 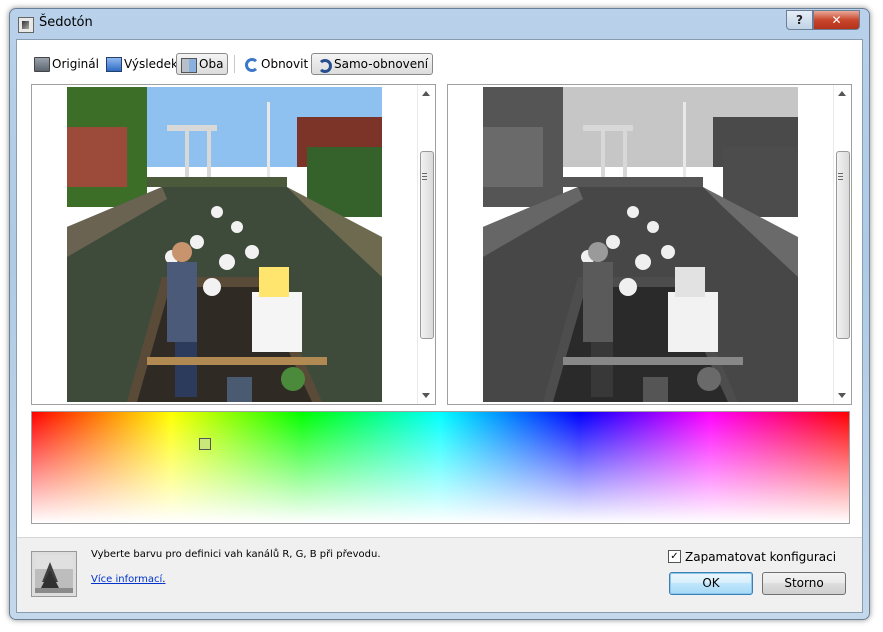 I want to click on result-label: Výsledek, so click(x=151, y=64).